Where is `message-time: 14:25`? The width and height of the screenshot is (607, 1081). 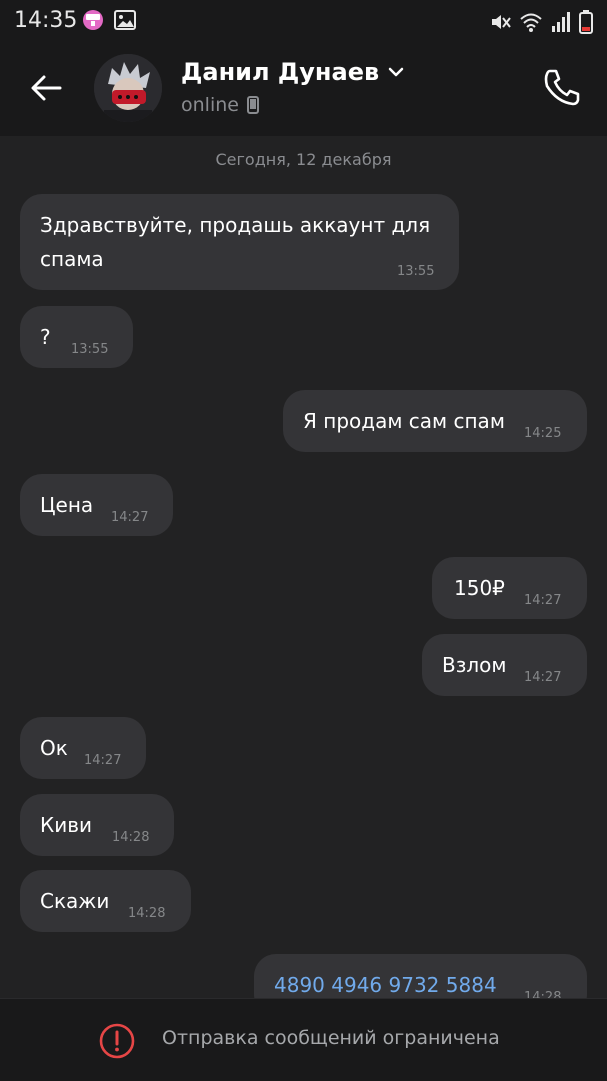
message-time: 14:25 is located at coordinates (543, 433).